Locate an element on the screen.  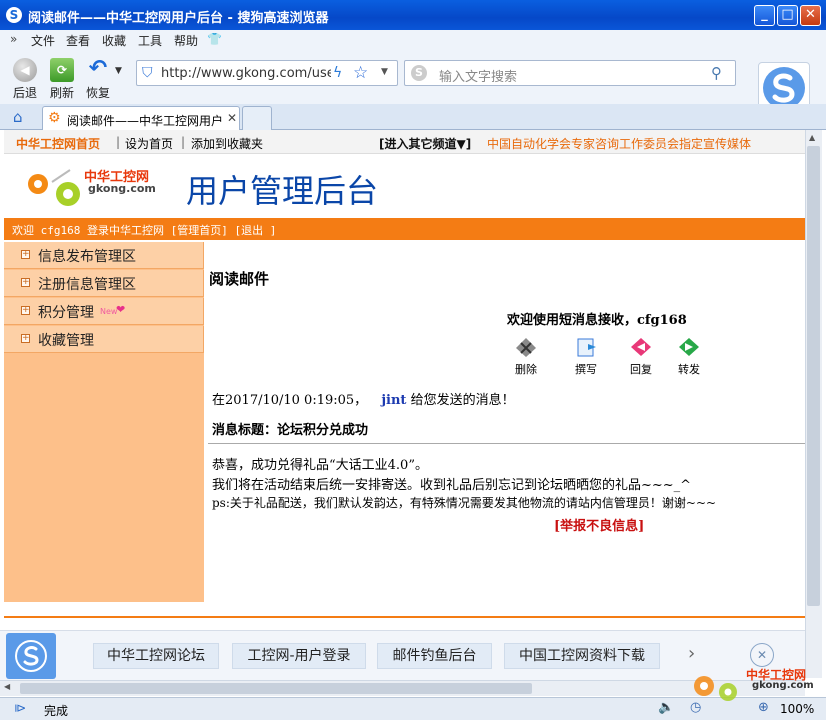
sogou-sidebar-button is located at coordinates (31, 656).